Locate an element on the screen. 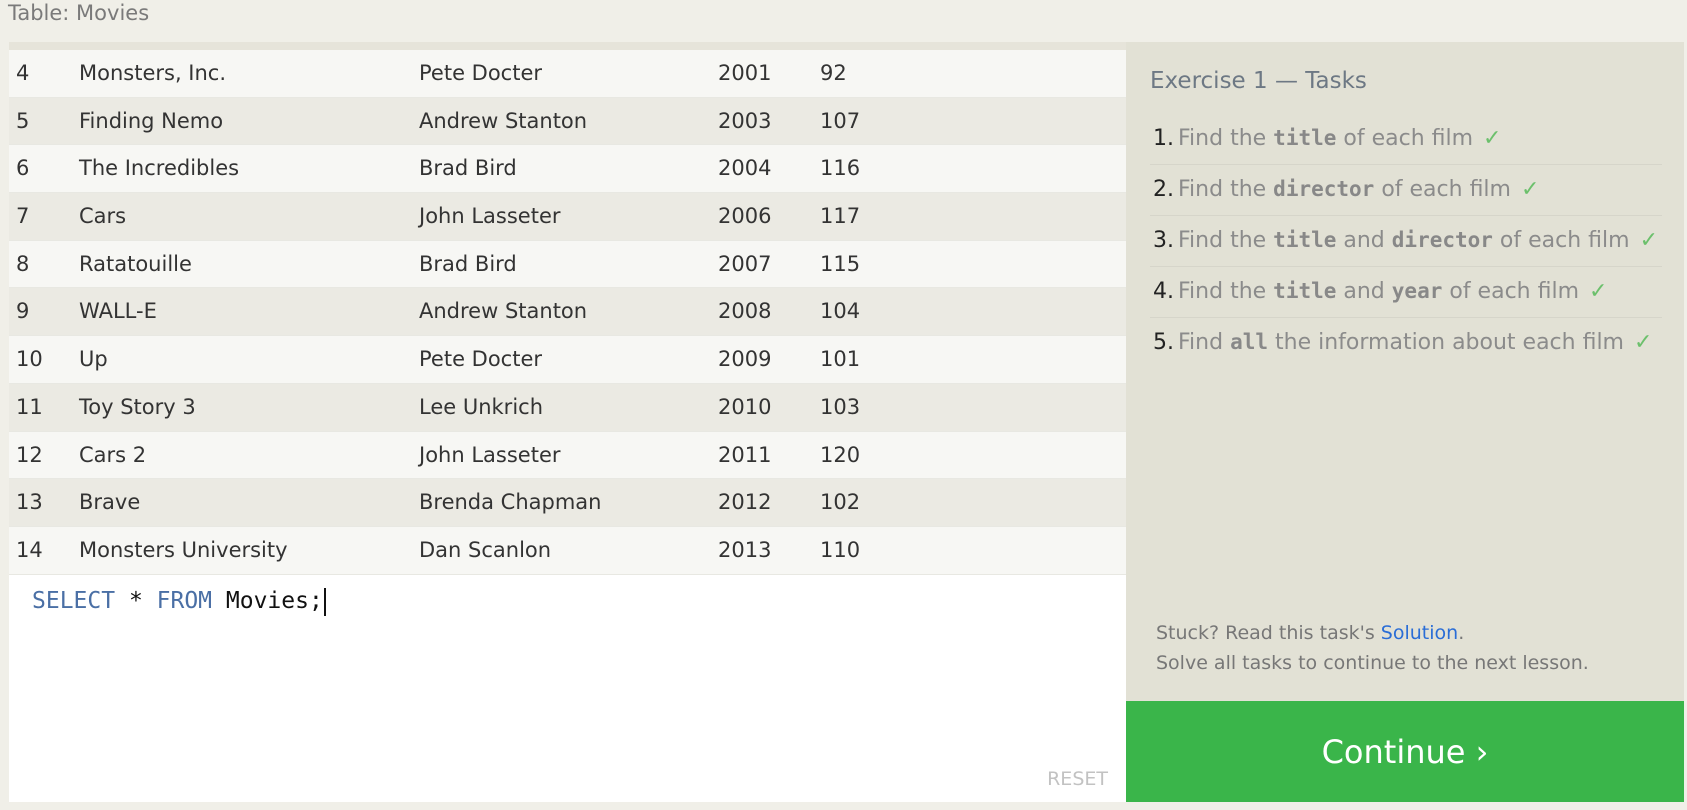  cell-year: 2006 is located at coordinates (745, 216).